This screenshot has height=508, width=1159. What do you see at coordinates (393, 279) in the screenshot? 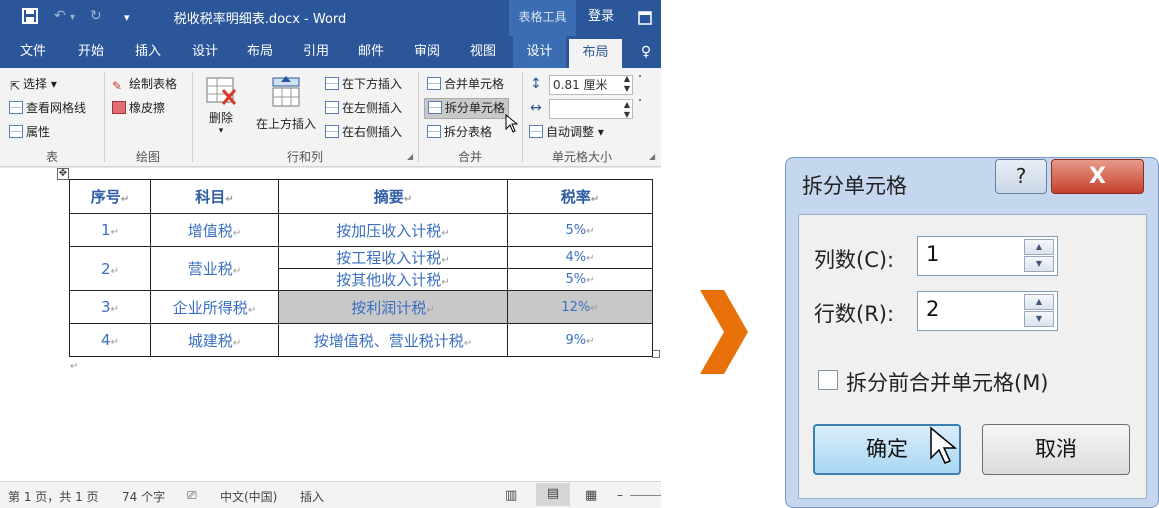
I see `table-cell: 按其他收入计税↵` at bounding box center [393, 279].